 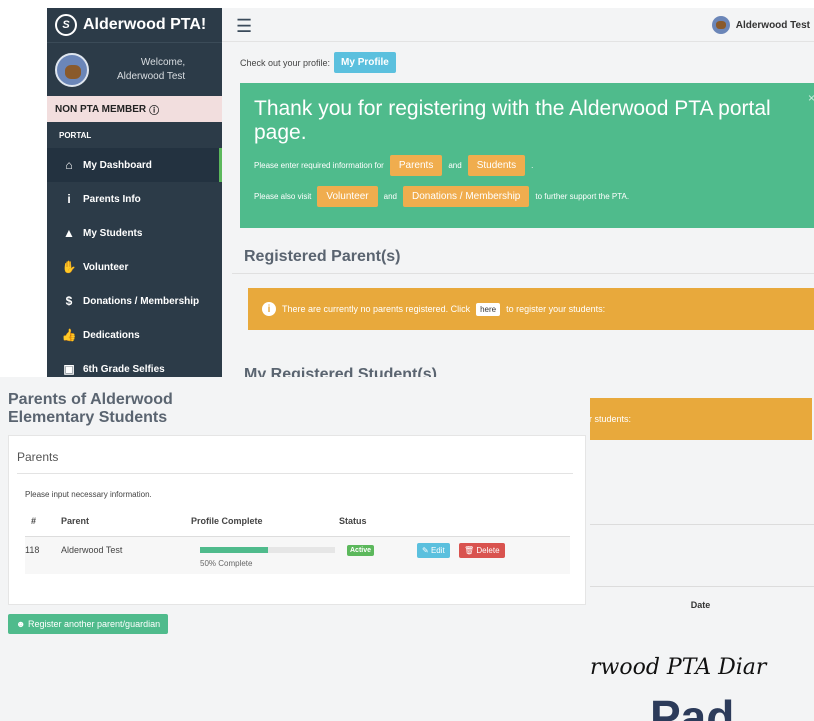 What do you see at coordinates (69, 335) in the screenshot?
I see `thumbs-up-icon: 👍` at bounding box center [69, 335].